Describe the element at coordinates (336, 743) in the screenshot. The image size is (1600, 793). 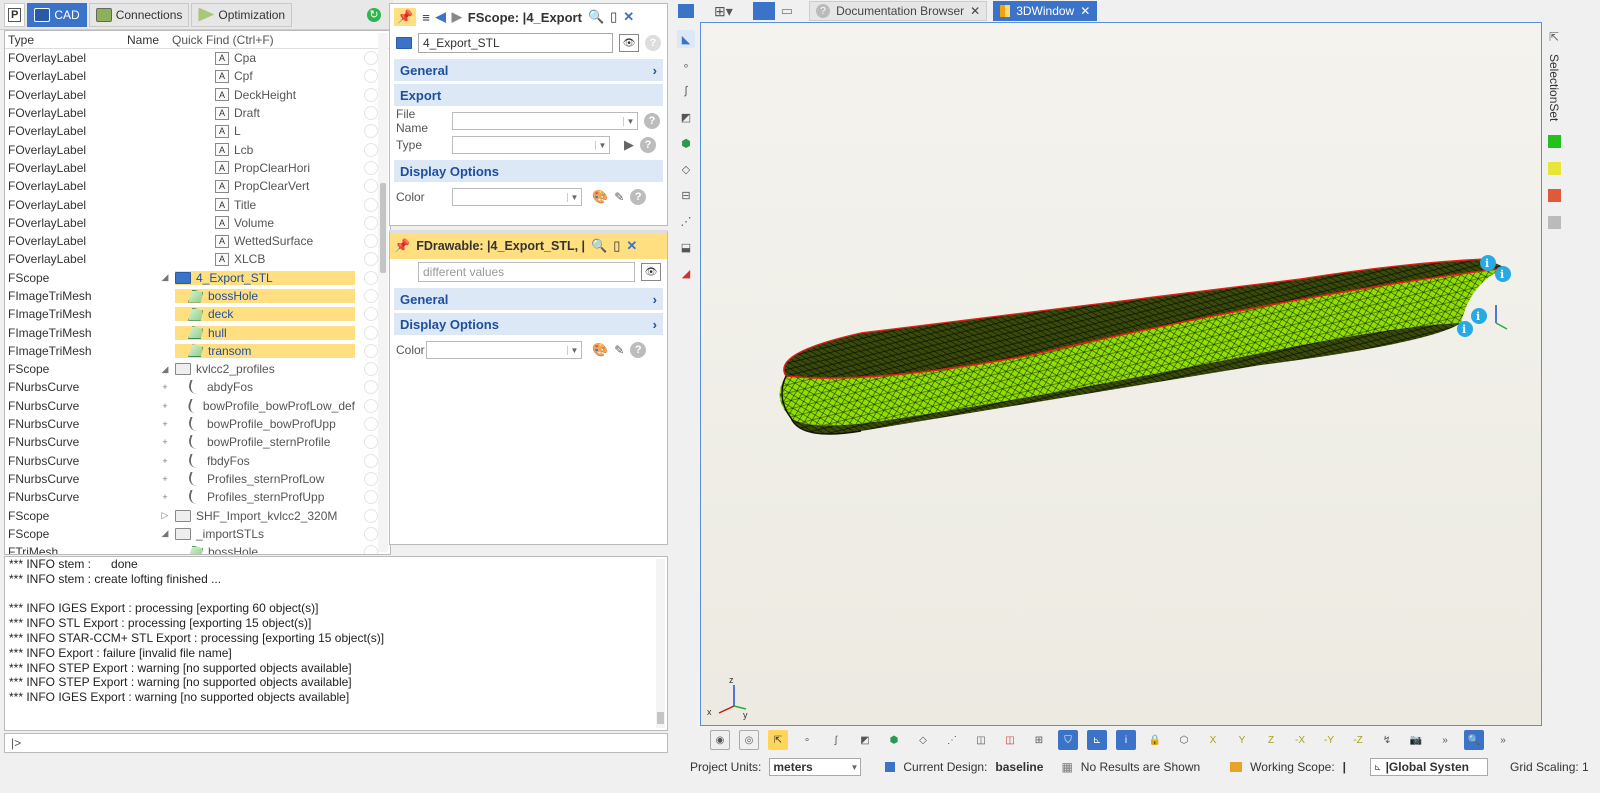
I see `command-input: |>` at that location.